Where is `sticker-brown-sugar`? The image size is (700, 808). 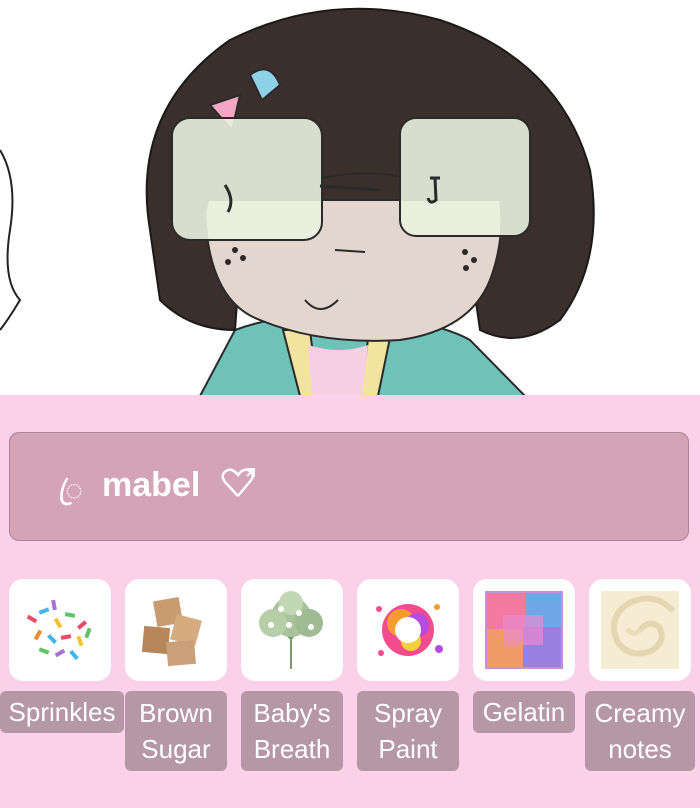
sticker-brown-sugar is located at coordinates (176, 630).